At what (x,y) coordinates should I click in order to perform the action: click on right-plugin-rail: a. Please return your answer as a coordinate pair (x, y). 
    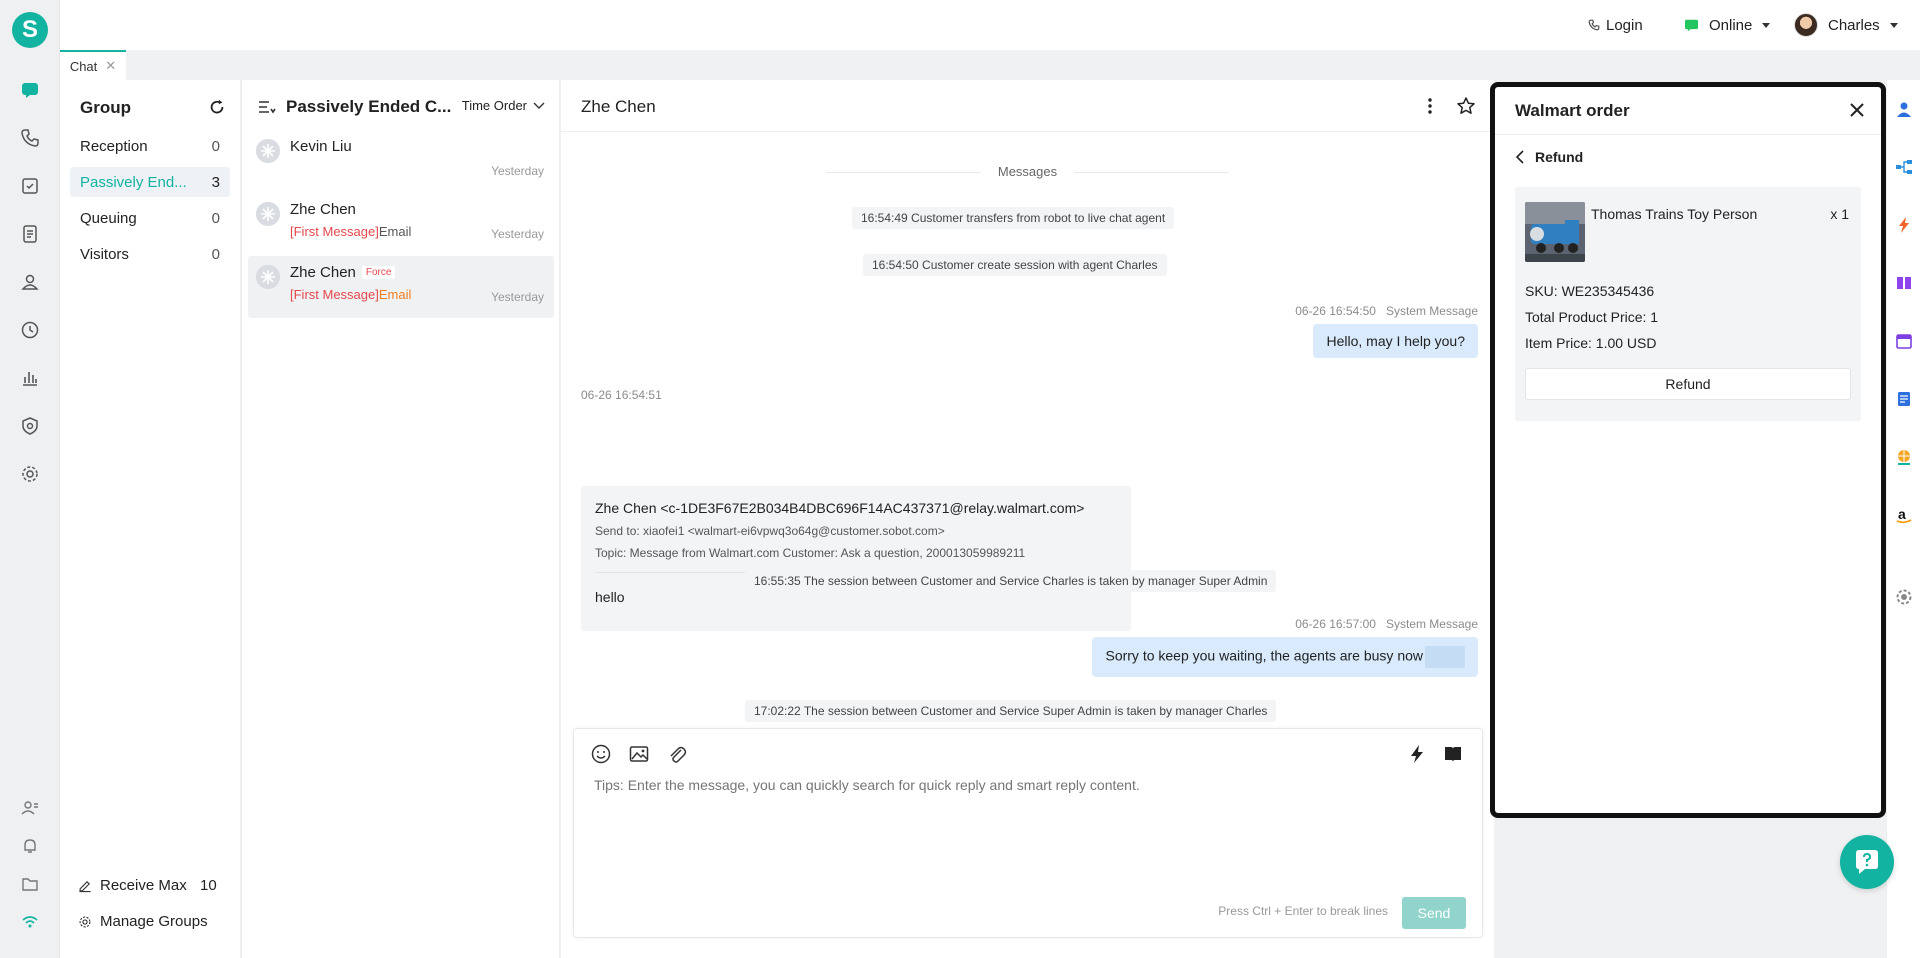
    Looking at the image, I should click on (1903, 519).